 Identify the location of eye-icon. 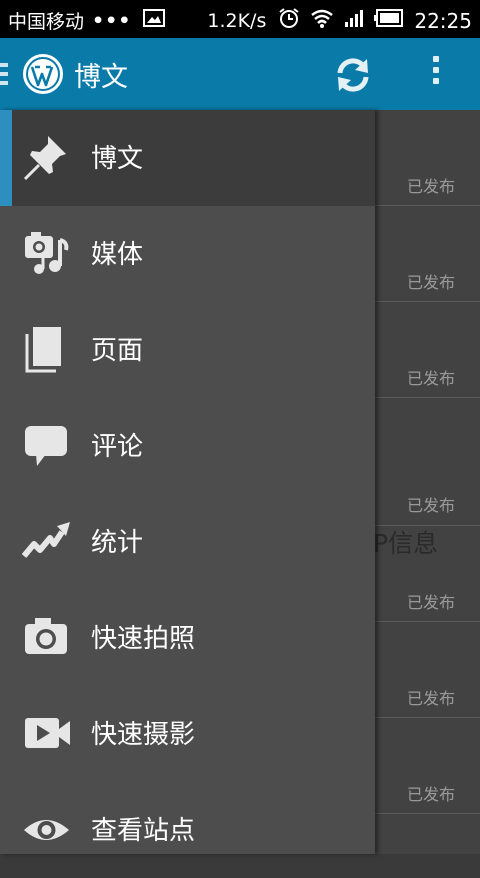
(47, 829).